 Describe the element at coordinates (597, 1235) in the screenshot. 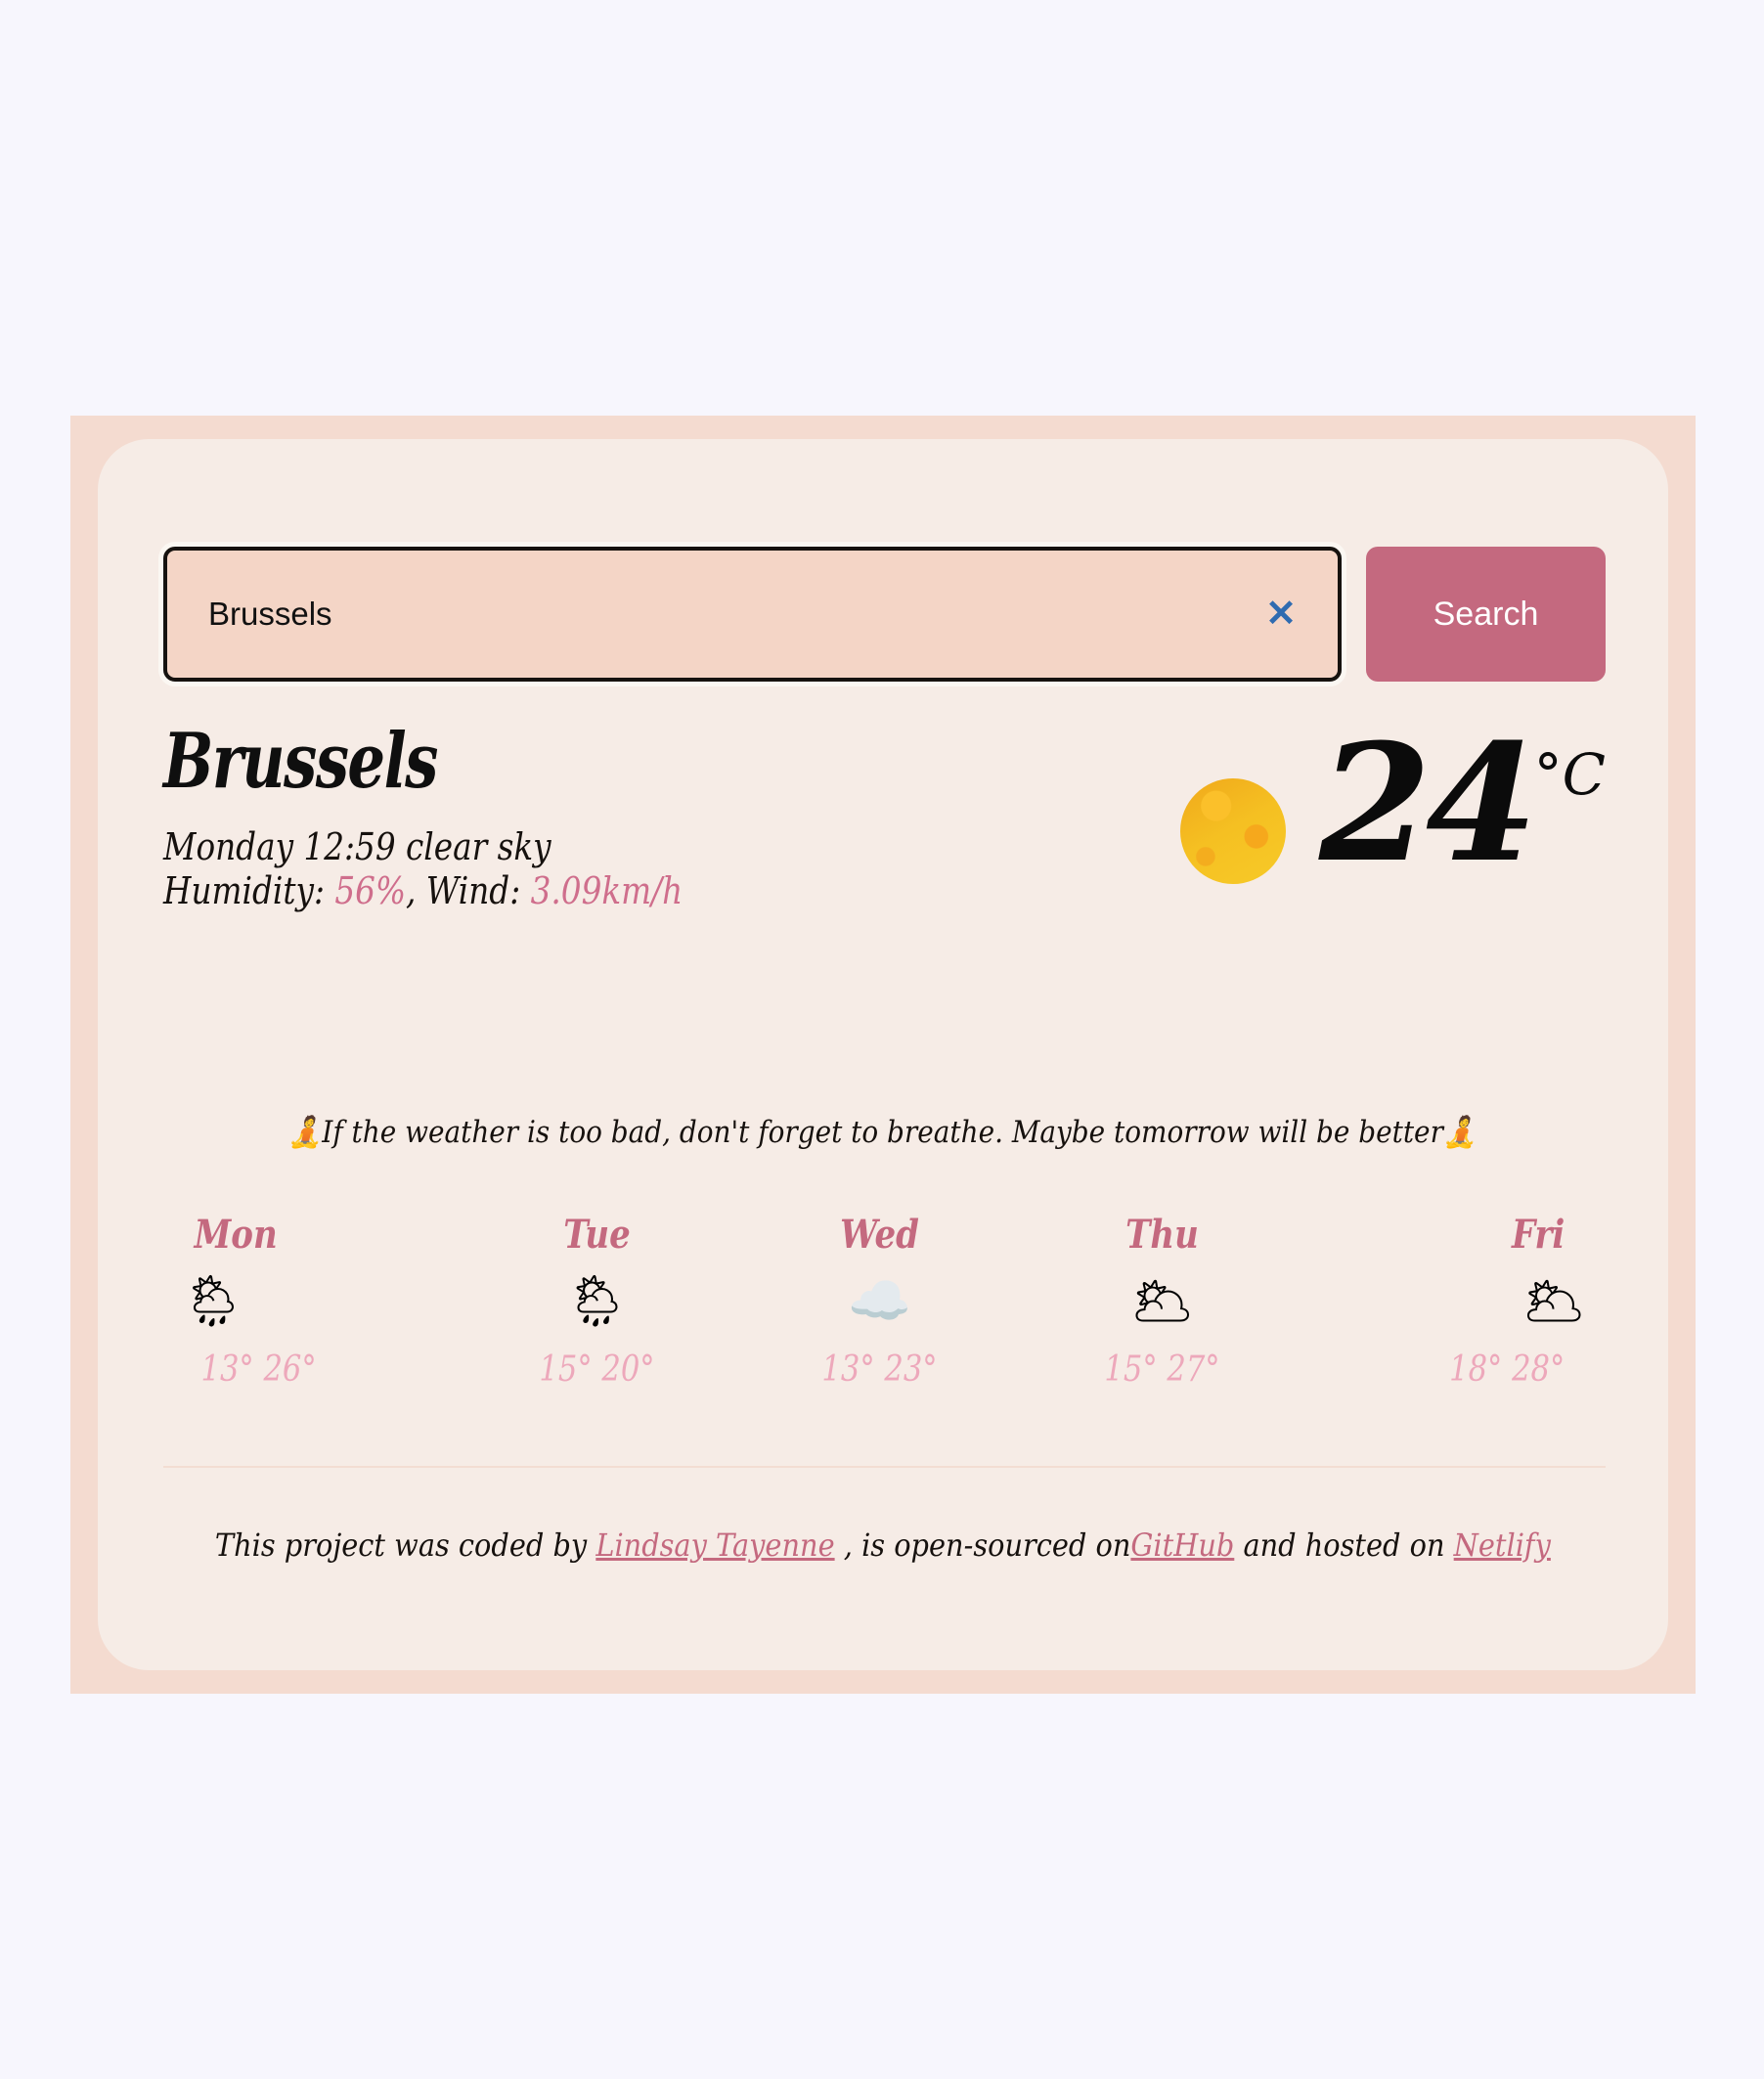

I see `forecast-day-label: Tue` at that location.